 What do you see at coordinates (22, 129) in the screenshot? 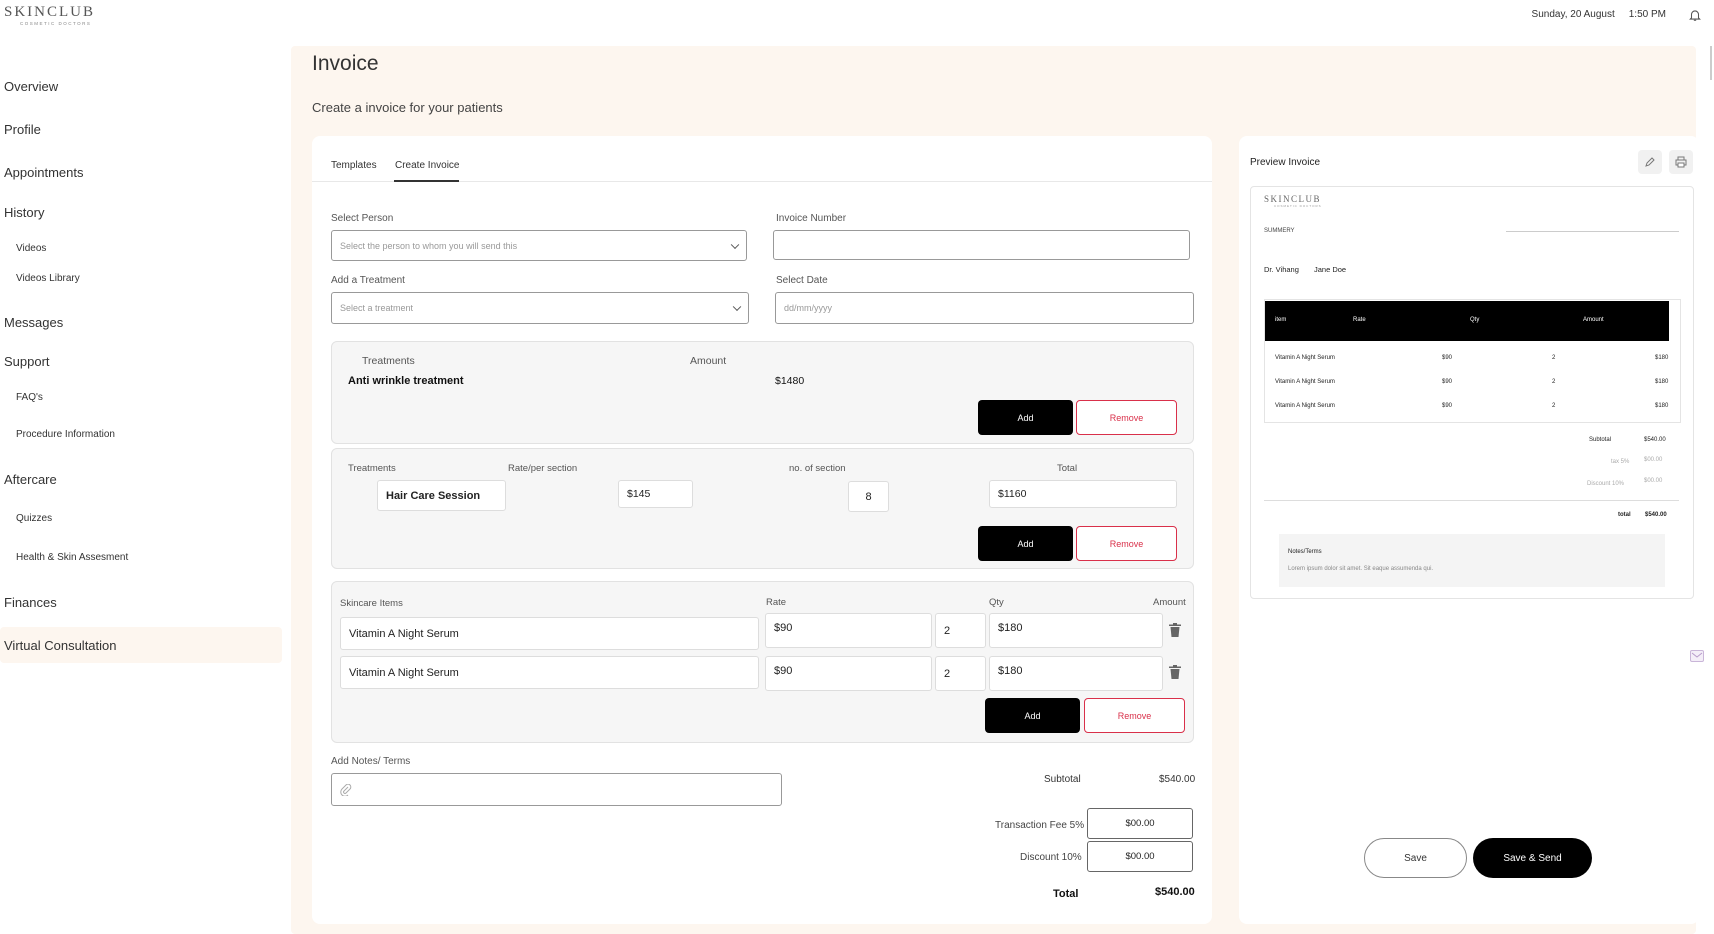
I see `sidebar-item-profile: Profile` at bounding box center [22, 129].